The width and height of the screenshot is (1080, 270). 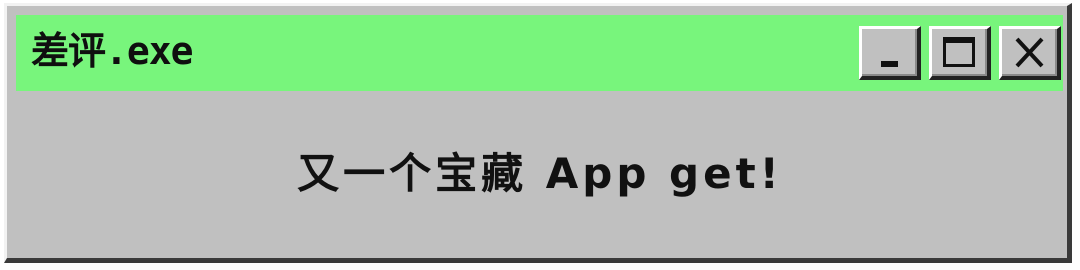 I want to click on minimize-icon, so click(x=889, y=64).